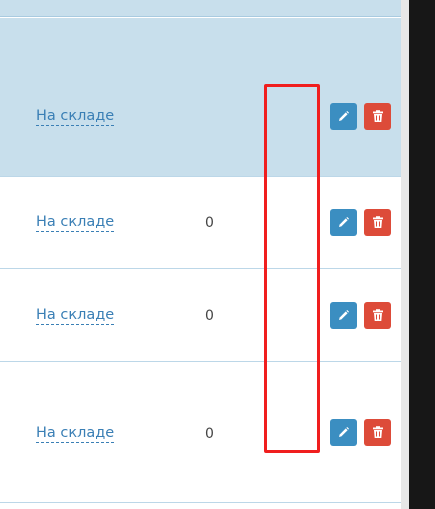  What do you see at coordinates (405, 254) in the screenshot?
I see `scrollbar-track` at bounding box center [405, 254].